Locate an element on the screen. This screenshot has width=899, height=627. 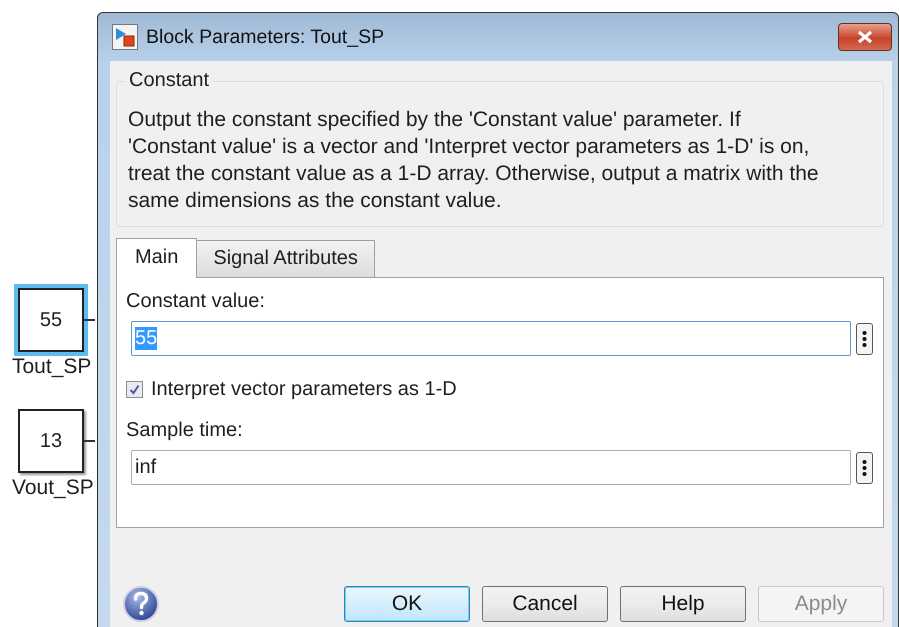
close-button is located at coordinates (865, 37).